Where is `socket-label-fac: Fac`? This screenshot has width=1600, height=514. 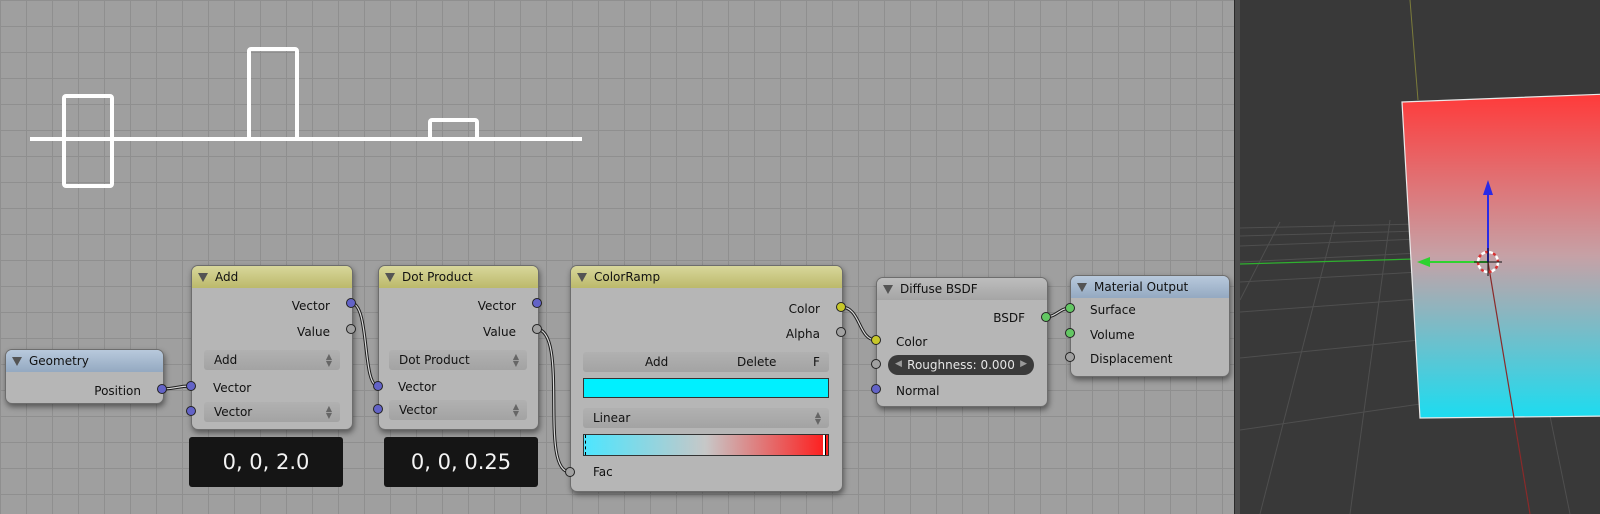
socket-label-fac: Fac is located at coordinates (603, 472).